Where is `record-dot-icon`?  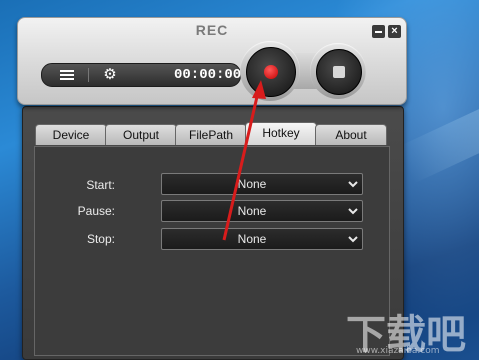
record-dot-icon is located at coordinates (271, 72).